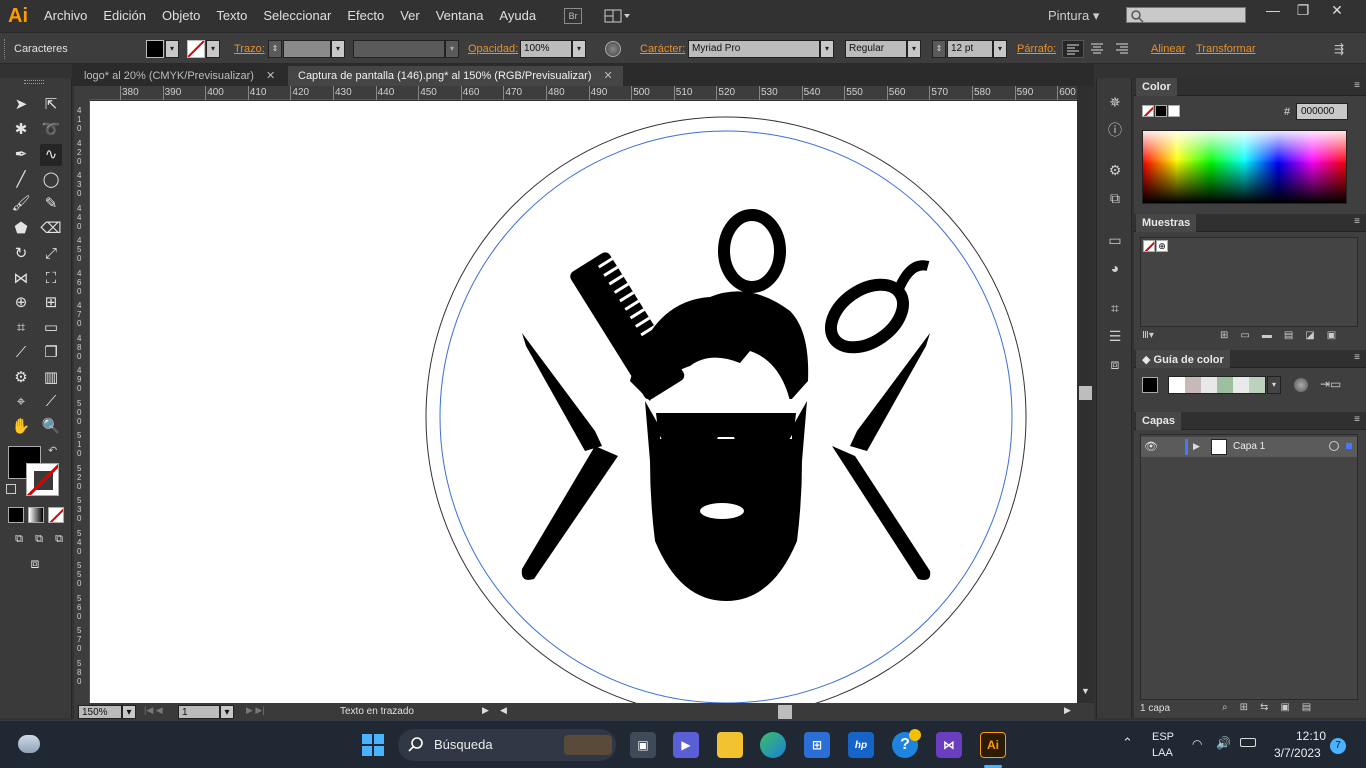 Image resolution: width=1366 pixels, height=768 pixels. I want to click on task-view-icon: ▣, so click(643, 745).